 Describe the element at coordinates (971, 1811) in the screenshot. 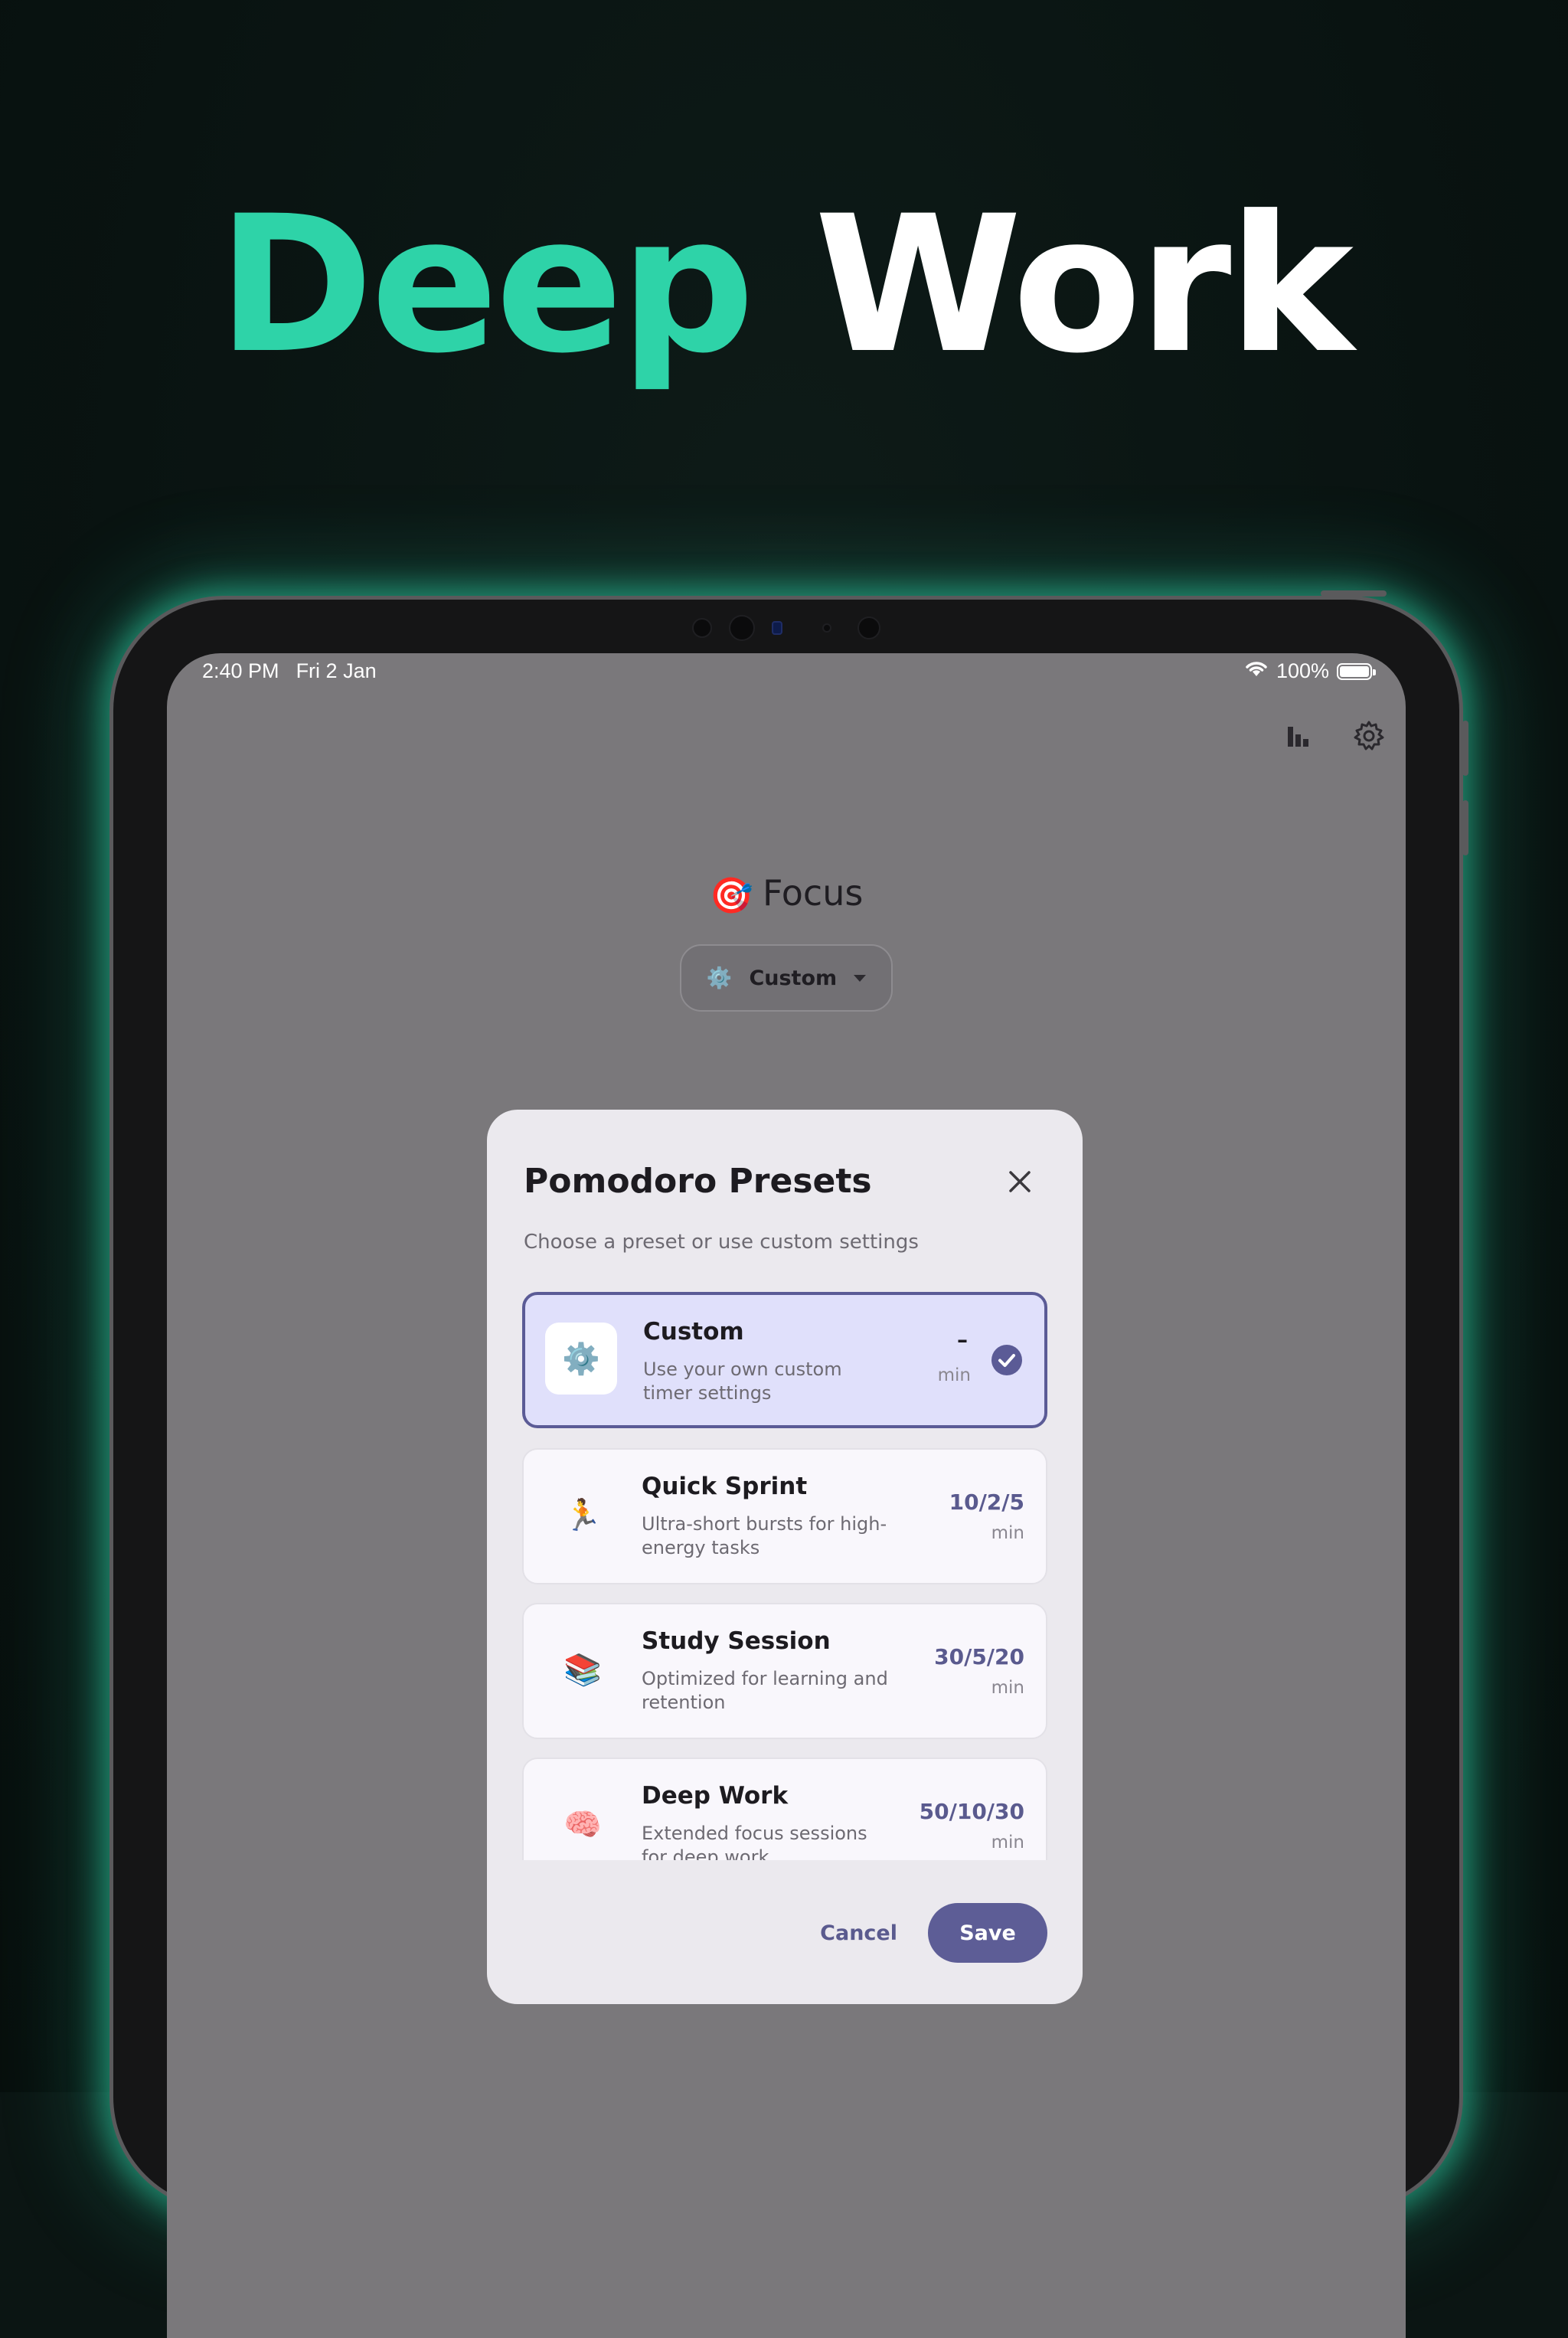

I see `preset-time: 50/10/30` at that location.